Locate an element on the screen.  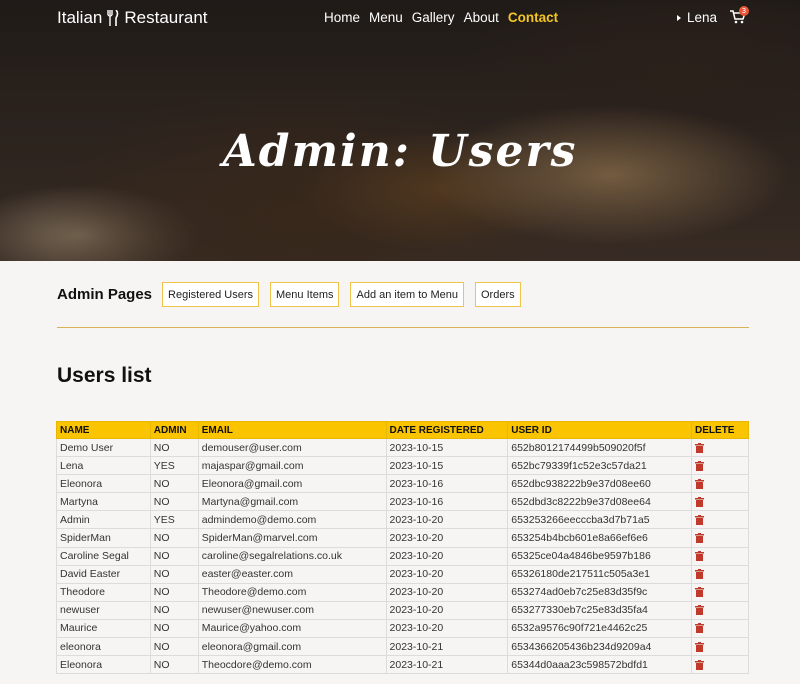
caret-right-icon is located at coordinates (679, 17).